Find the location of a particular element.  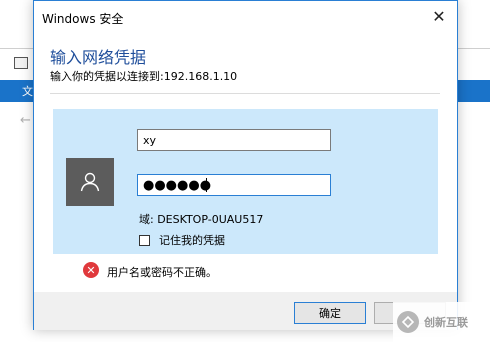

watermark-text: 创新互联 is located at coordinates (446, 322).